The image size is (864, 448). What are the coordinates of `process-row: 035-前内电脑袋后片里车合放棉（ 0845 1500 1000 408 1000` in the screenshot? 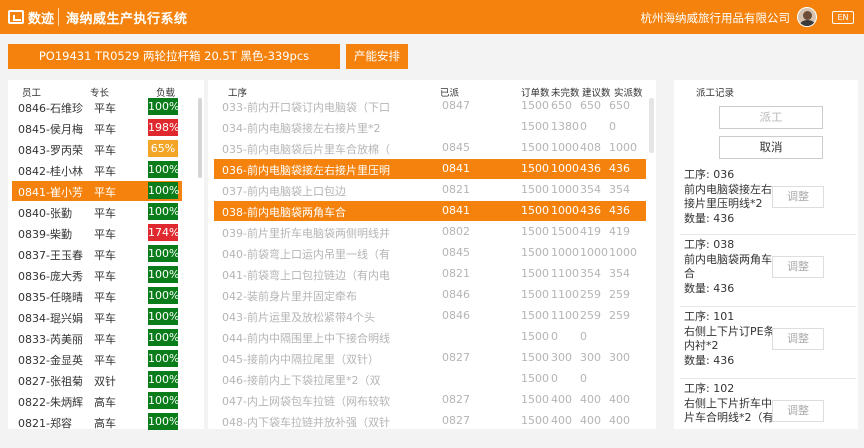 It's located at (430, 148).